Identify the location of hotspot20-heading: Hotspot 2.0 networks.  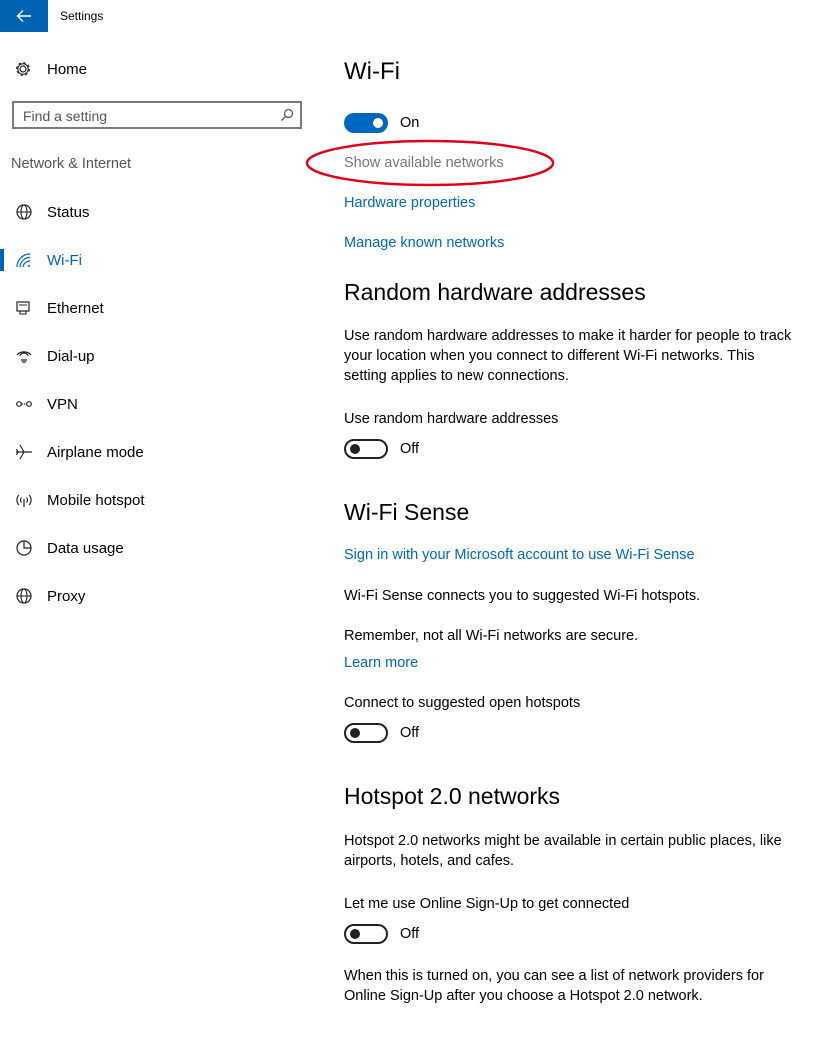
(452, 796).